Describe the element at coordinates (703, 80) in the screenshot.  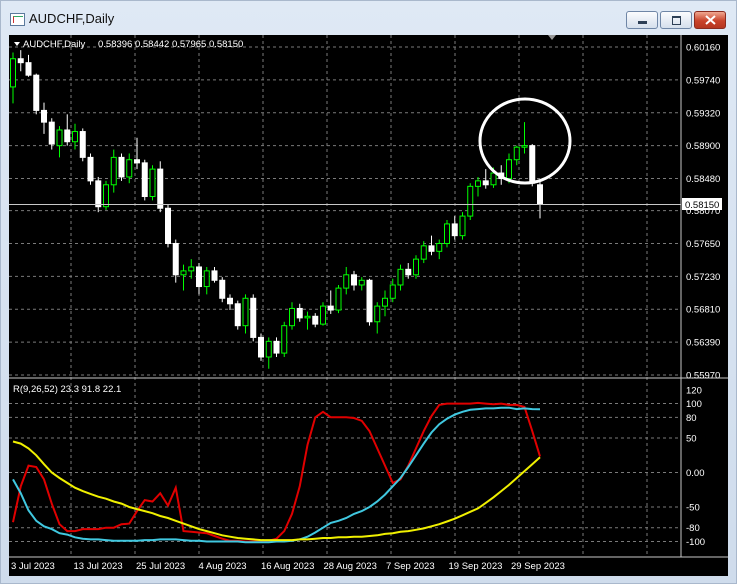
I see `price-tick-label: 0.59740` at that location.